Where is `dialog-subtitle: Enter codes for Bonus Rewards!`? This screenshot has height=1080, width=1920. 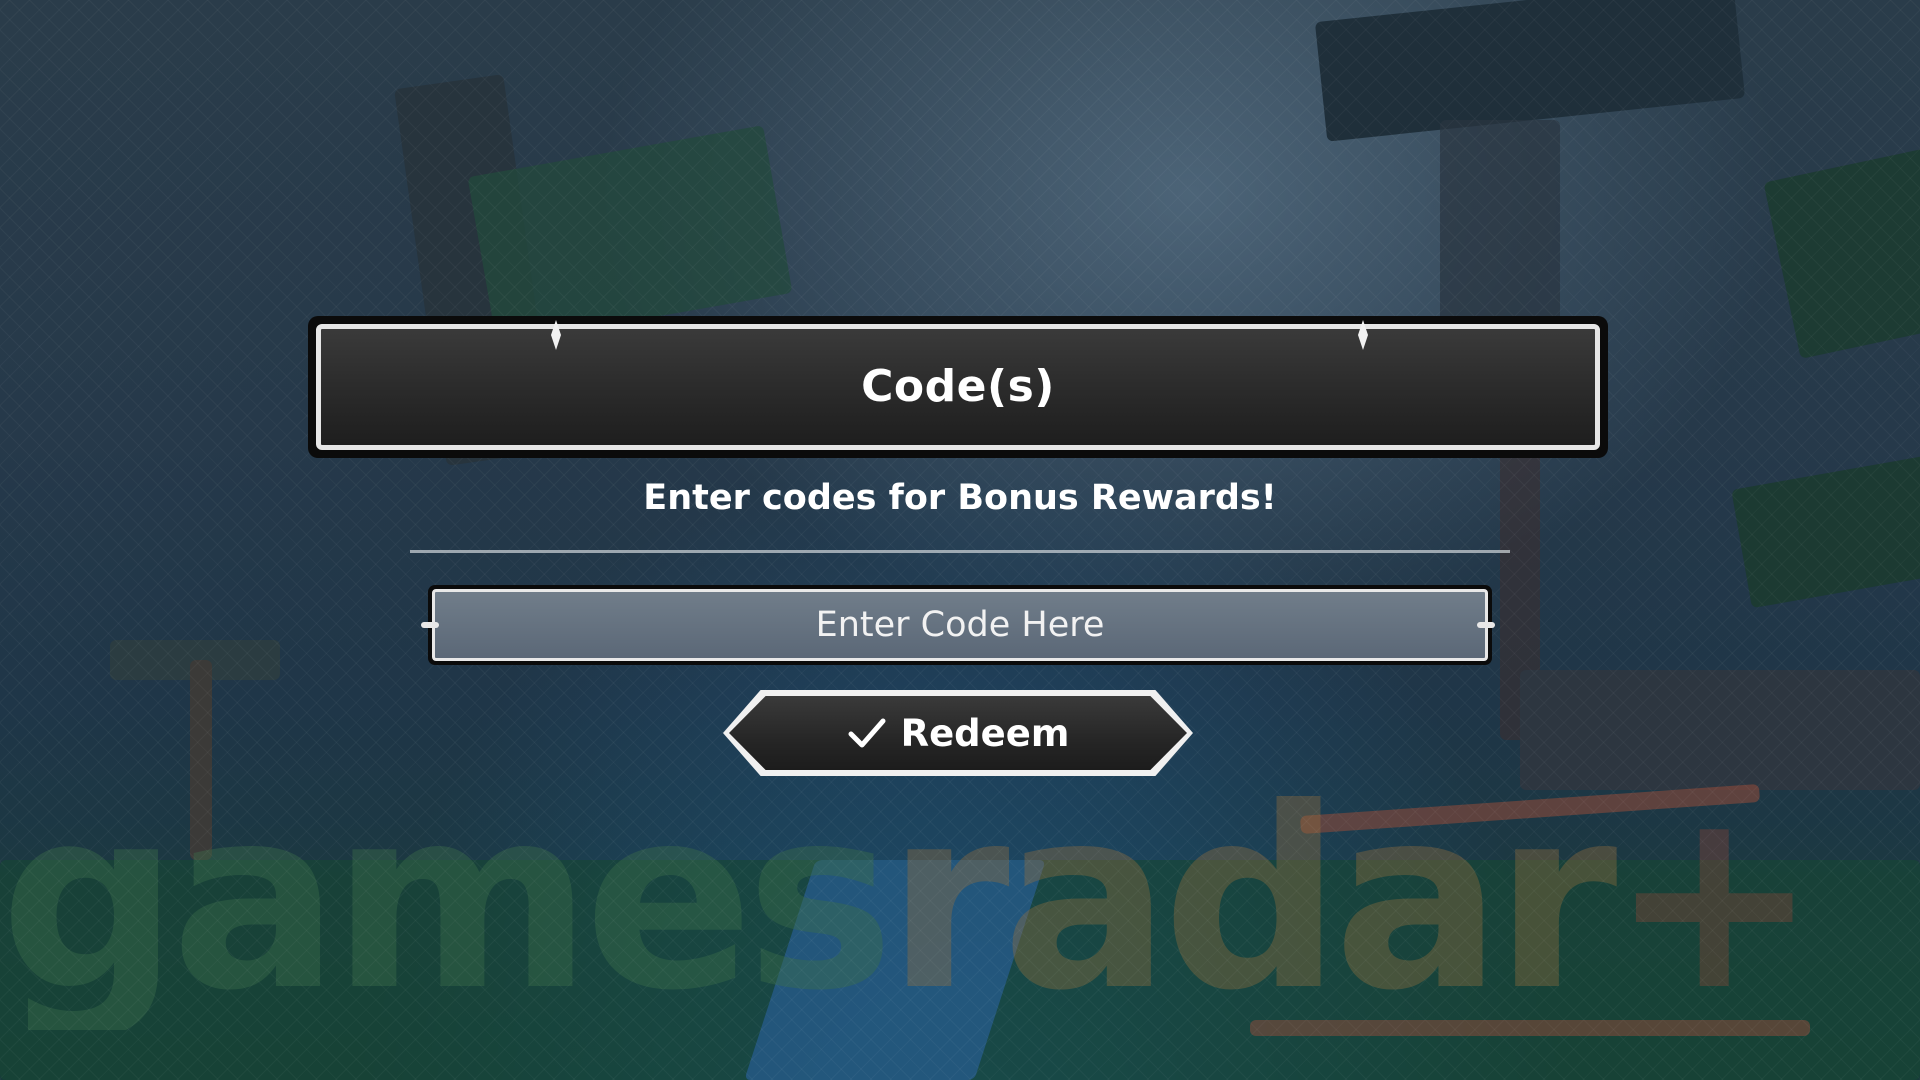 dialog-subtitle: Enter codes for Bonus Rewards! is located at coordinates (960, 498).